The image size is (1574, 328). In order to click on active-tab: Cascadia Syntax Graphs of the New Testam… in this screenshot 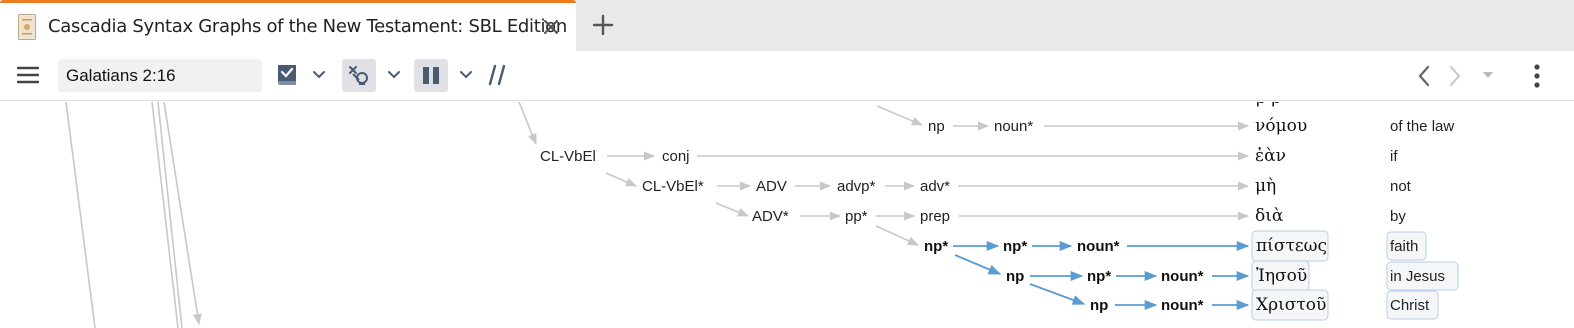, I will do `click(288, 25)`.